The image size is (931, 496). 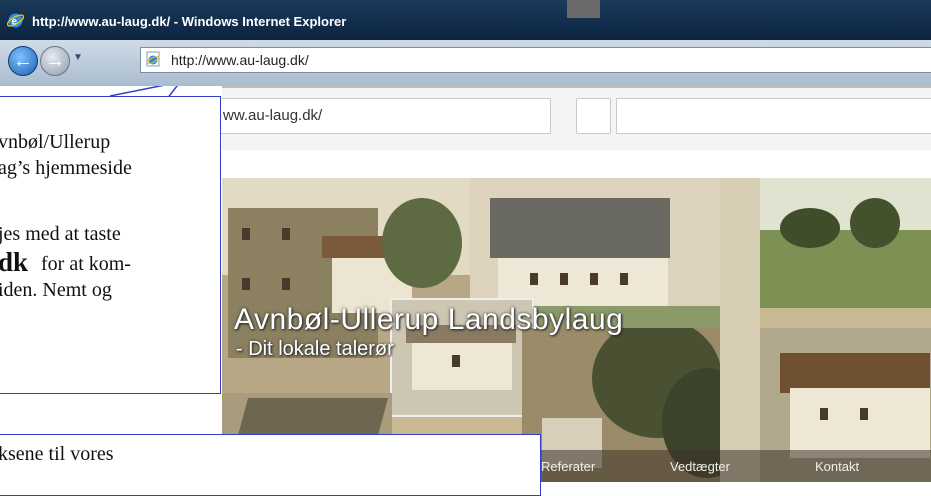 I want to click on back-arrow-icon: ←, so click(x=23, y=61).